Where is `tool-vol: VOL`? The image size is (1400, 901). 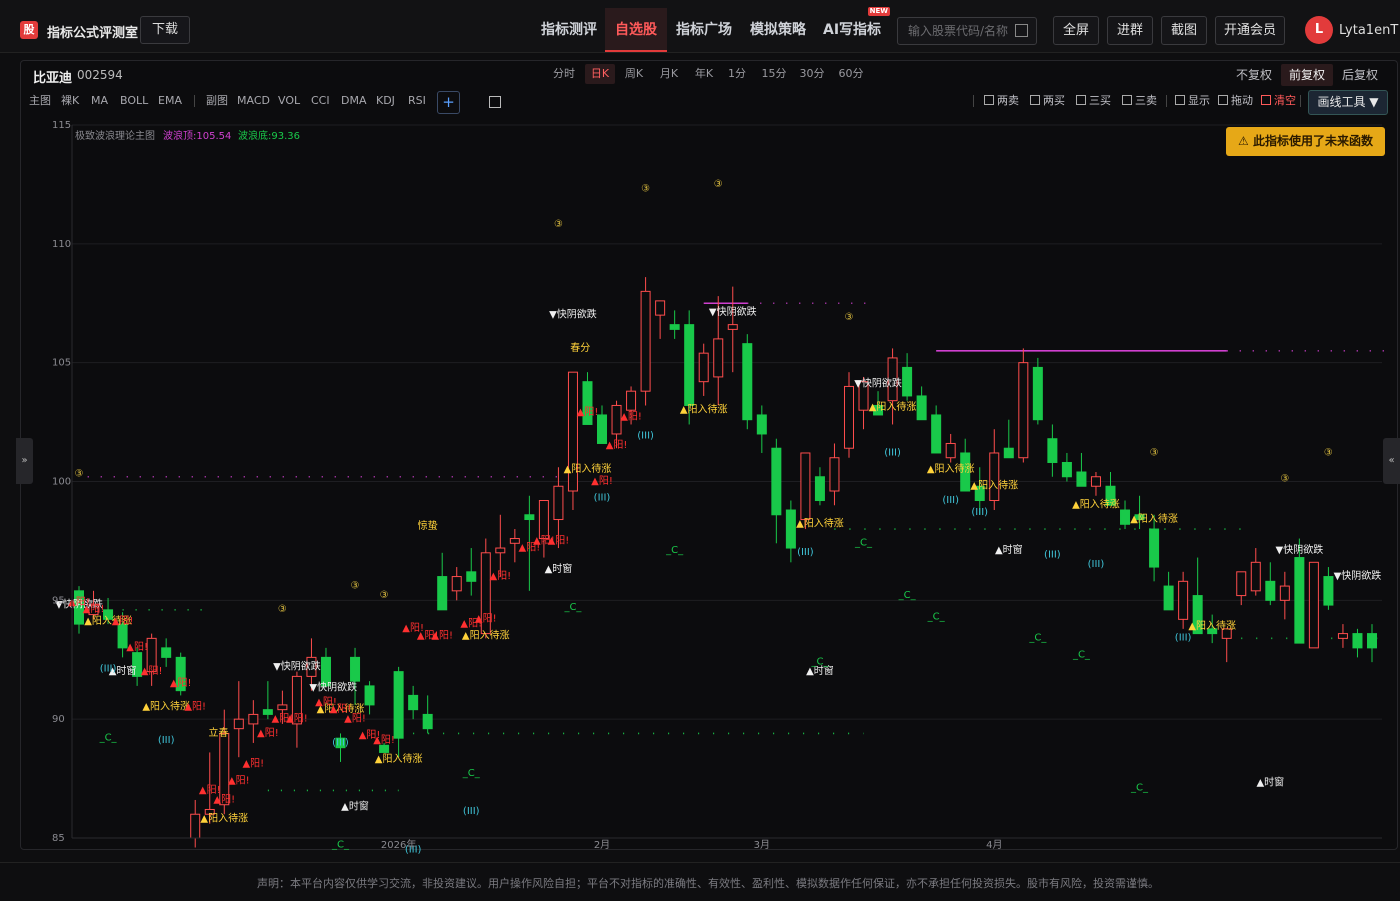
tool-vol: VOL is located at coordinates (289, 101).